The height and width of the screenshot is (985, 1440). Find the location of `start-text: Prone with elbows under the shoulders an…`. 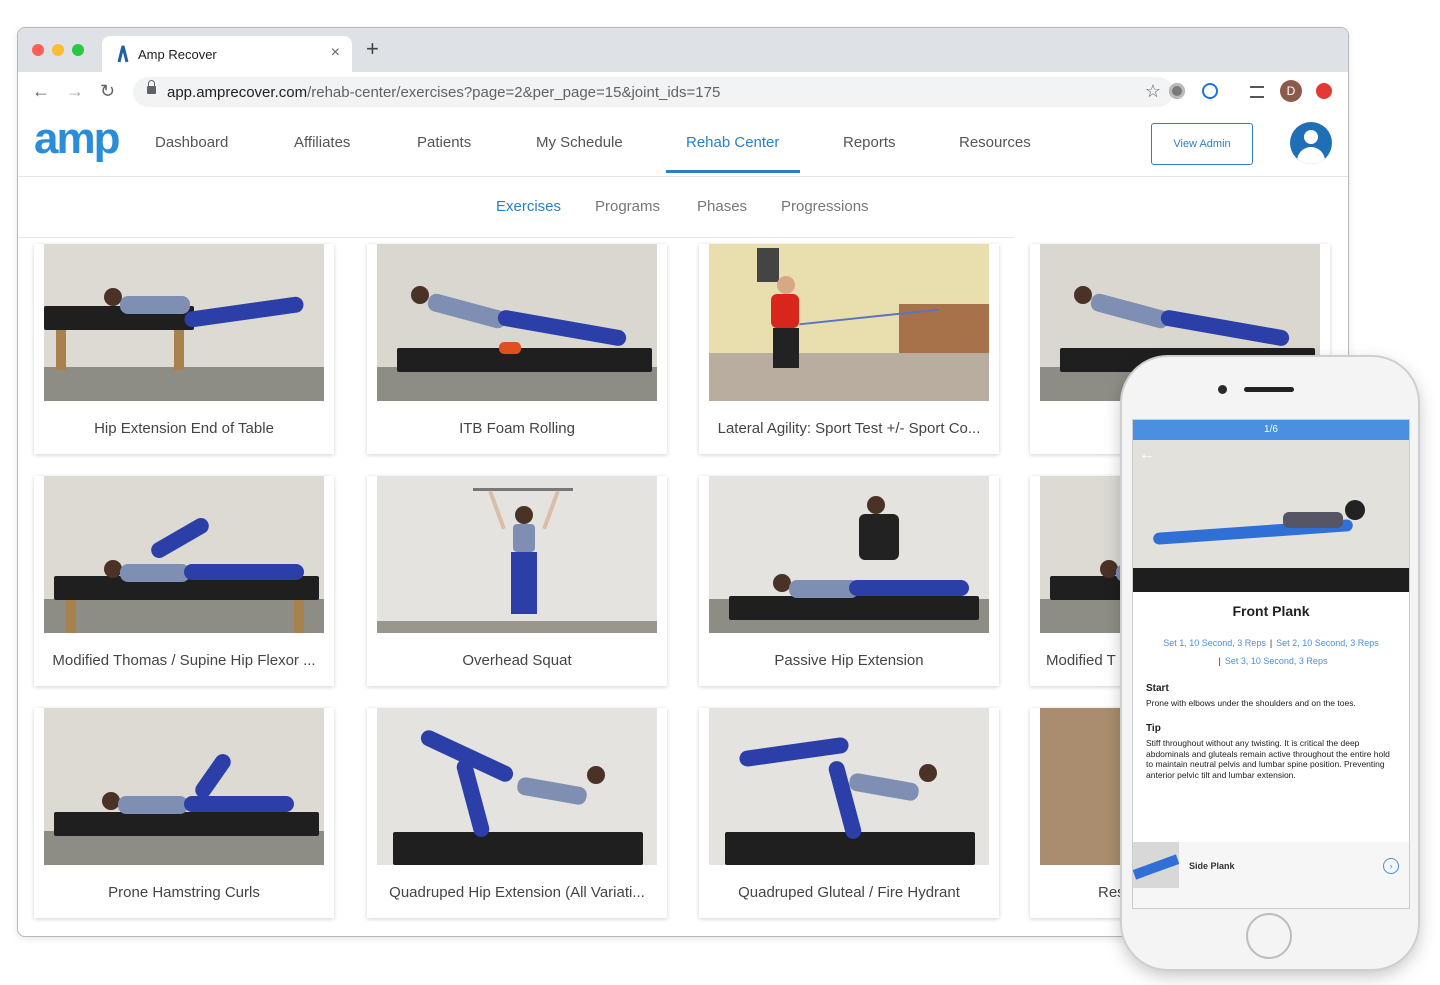

start-text: Prone with elbows under the shoulders an… is located at coordinates (1251, 703).